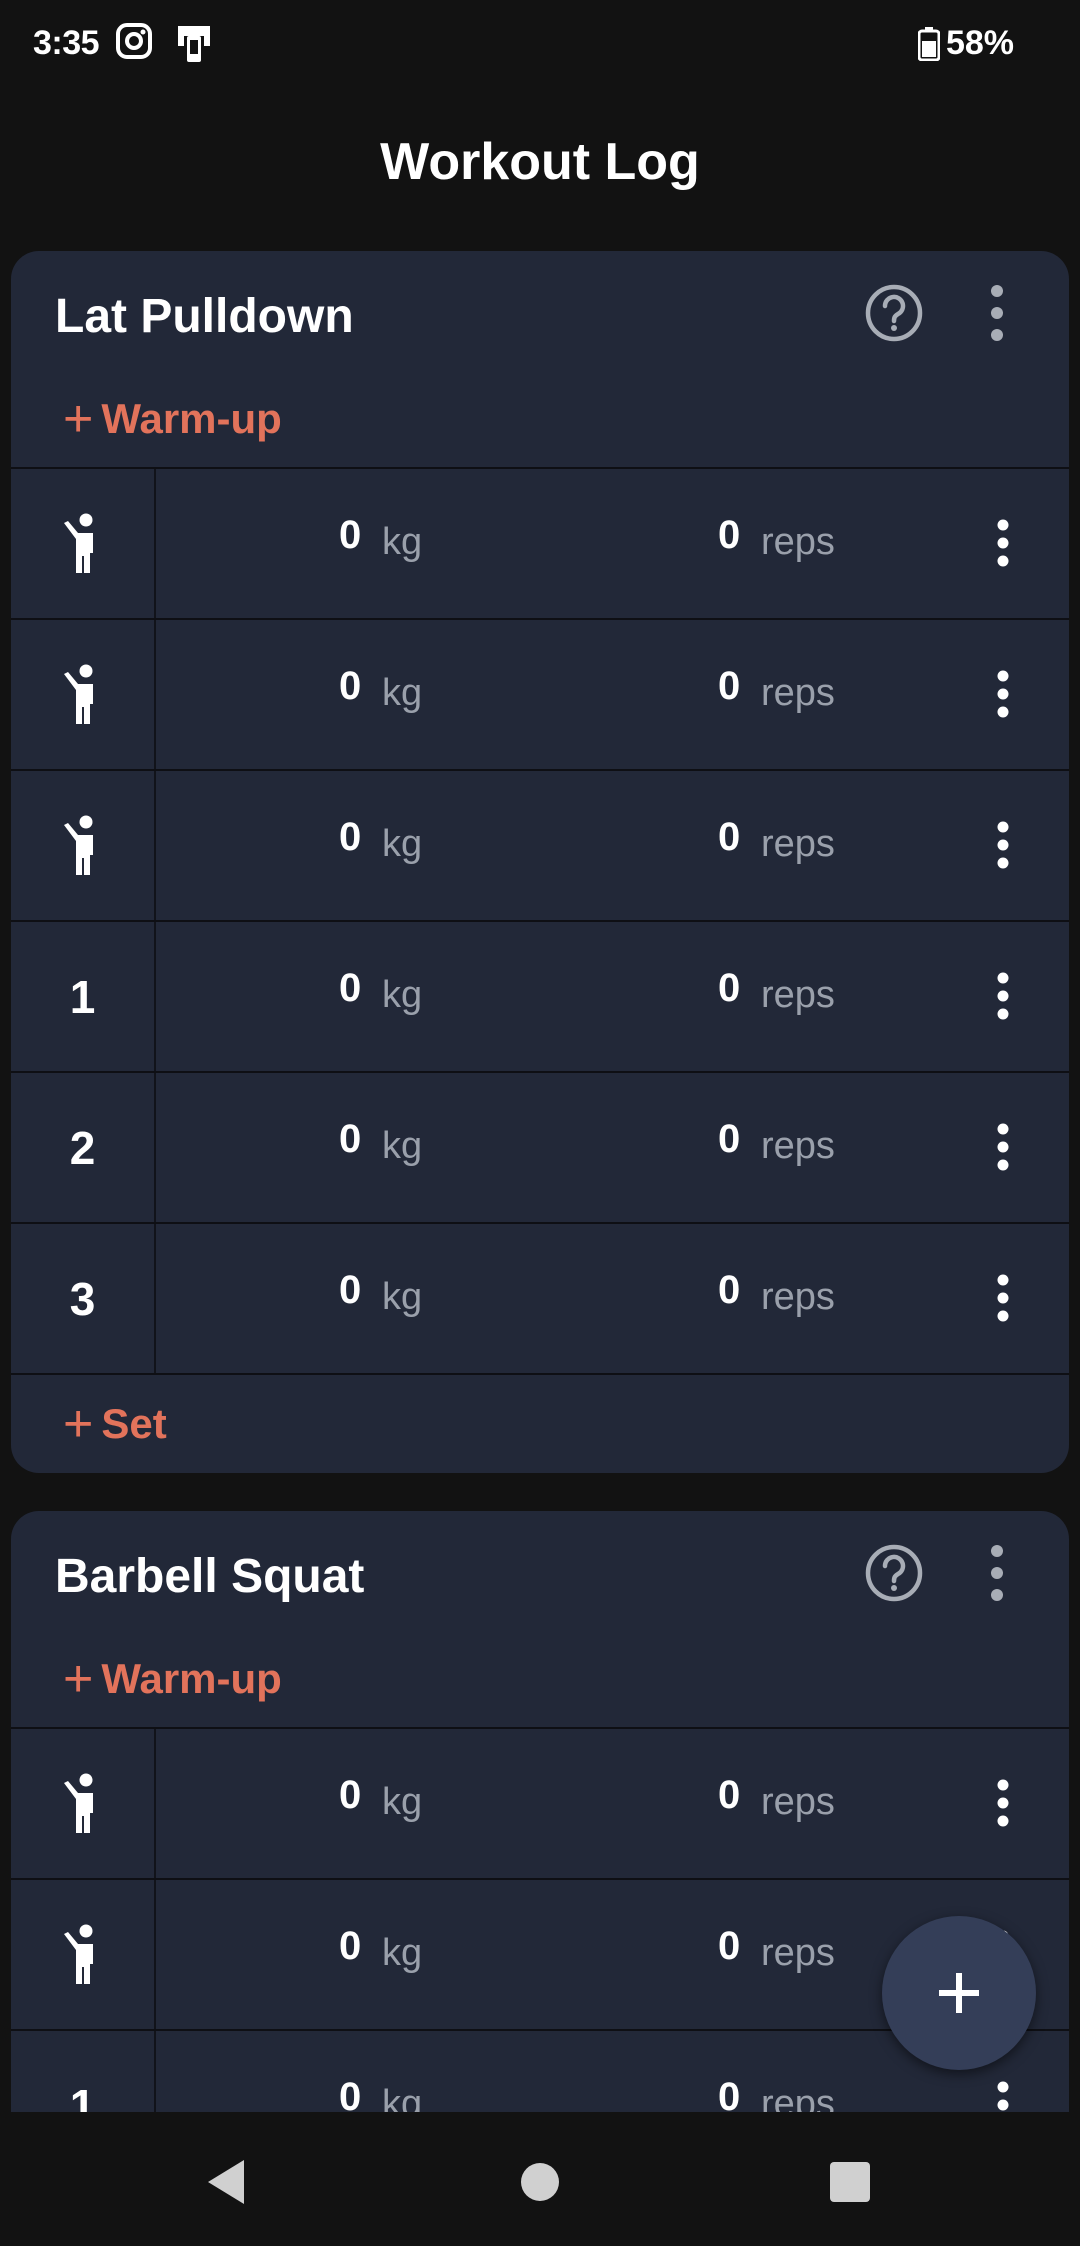 The image size is (1080, 2246). I want to click on add-set-button: + Set, so click(540, 1424).